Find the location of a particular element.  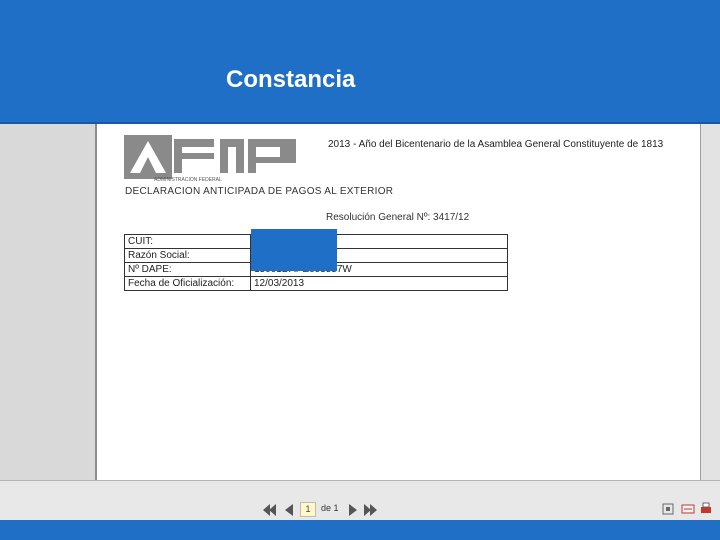

fecha-label: Fecha de Oficialización: is located at coordinates (187, 283).